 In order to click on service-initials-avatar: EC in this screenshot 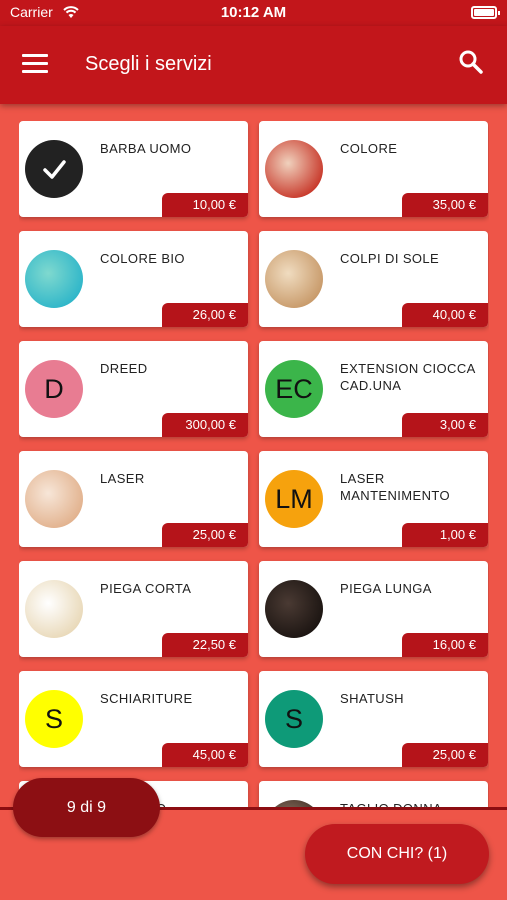, I will do `click(294, 389)`.